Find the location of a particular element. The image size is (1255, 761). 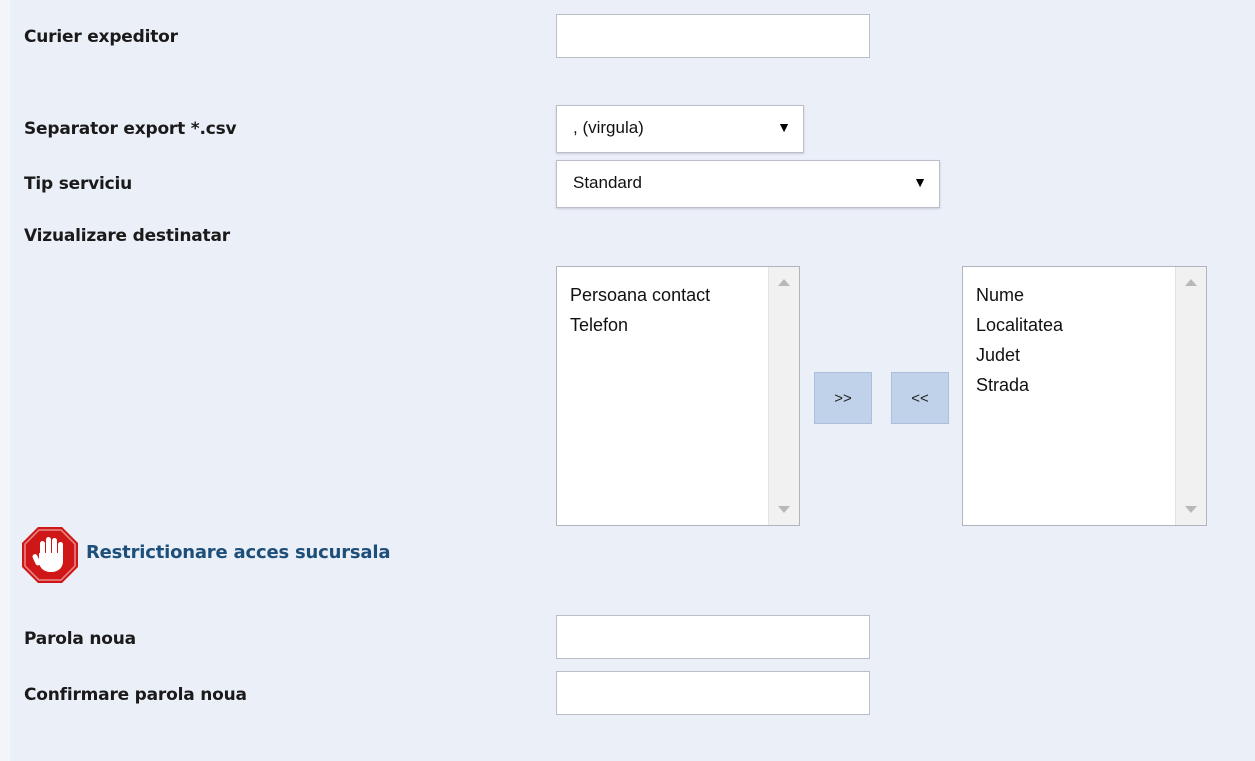

separator-select: , (virgula) ▼ is located at coordinates (680, 129).